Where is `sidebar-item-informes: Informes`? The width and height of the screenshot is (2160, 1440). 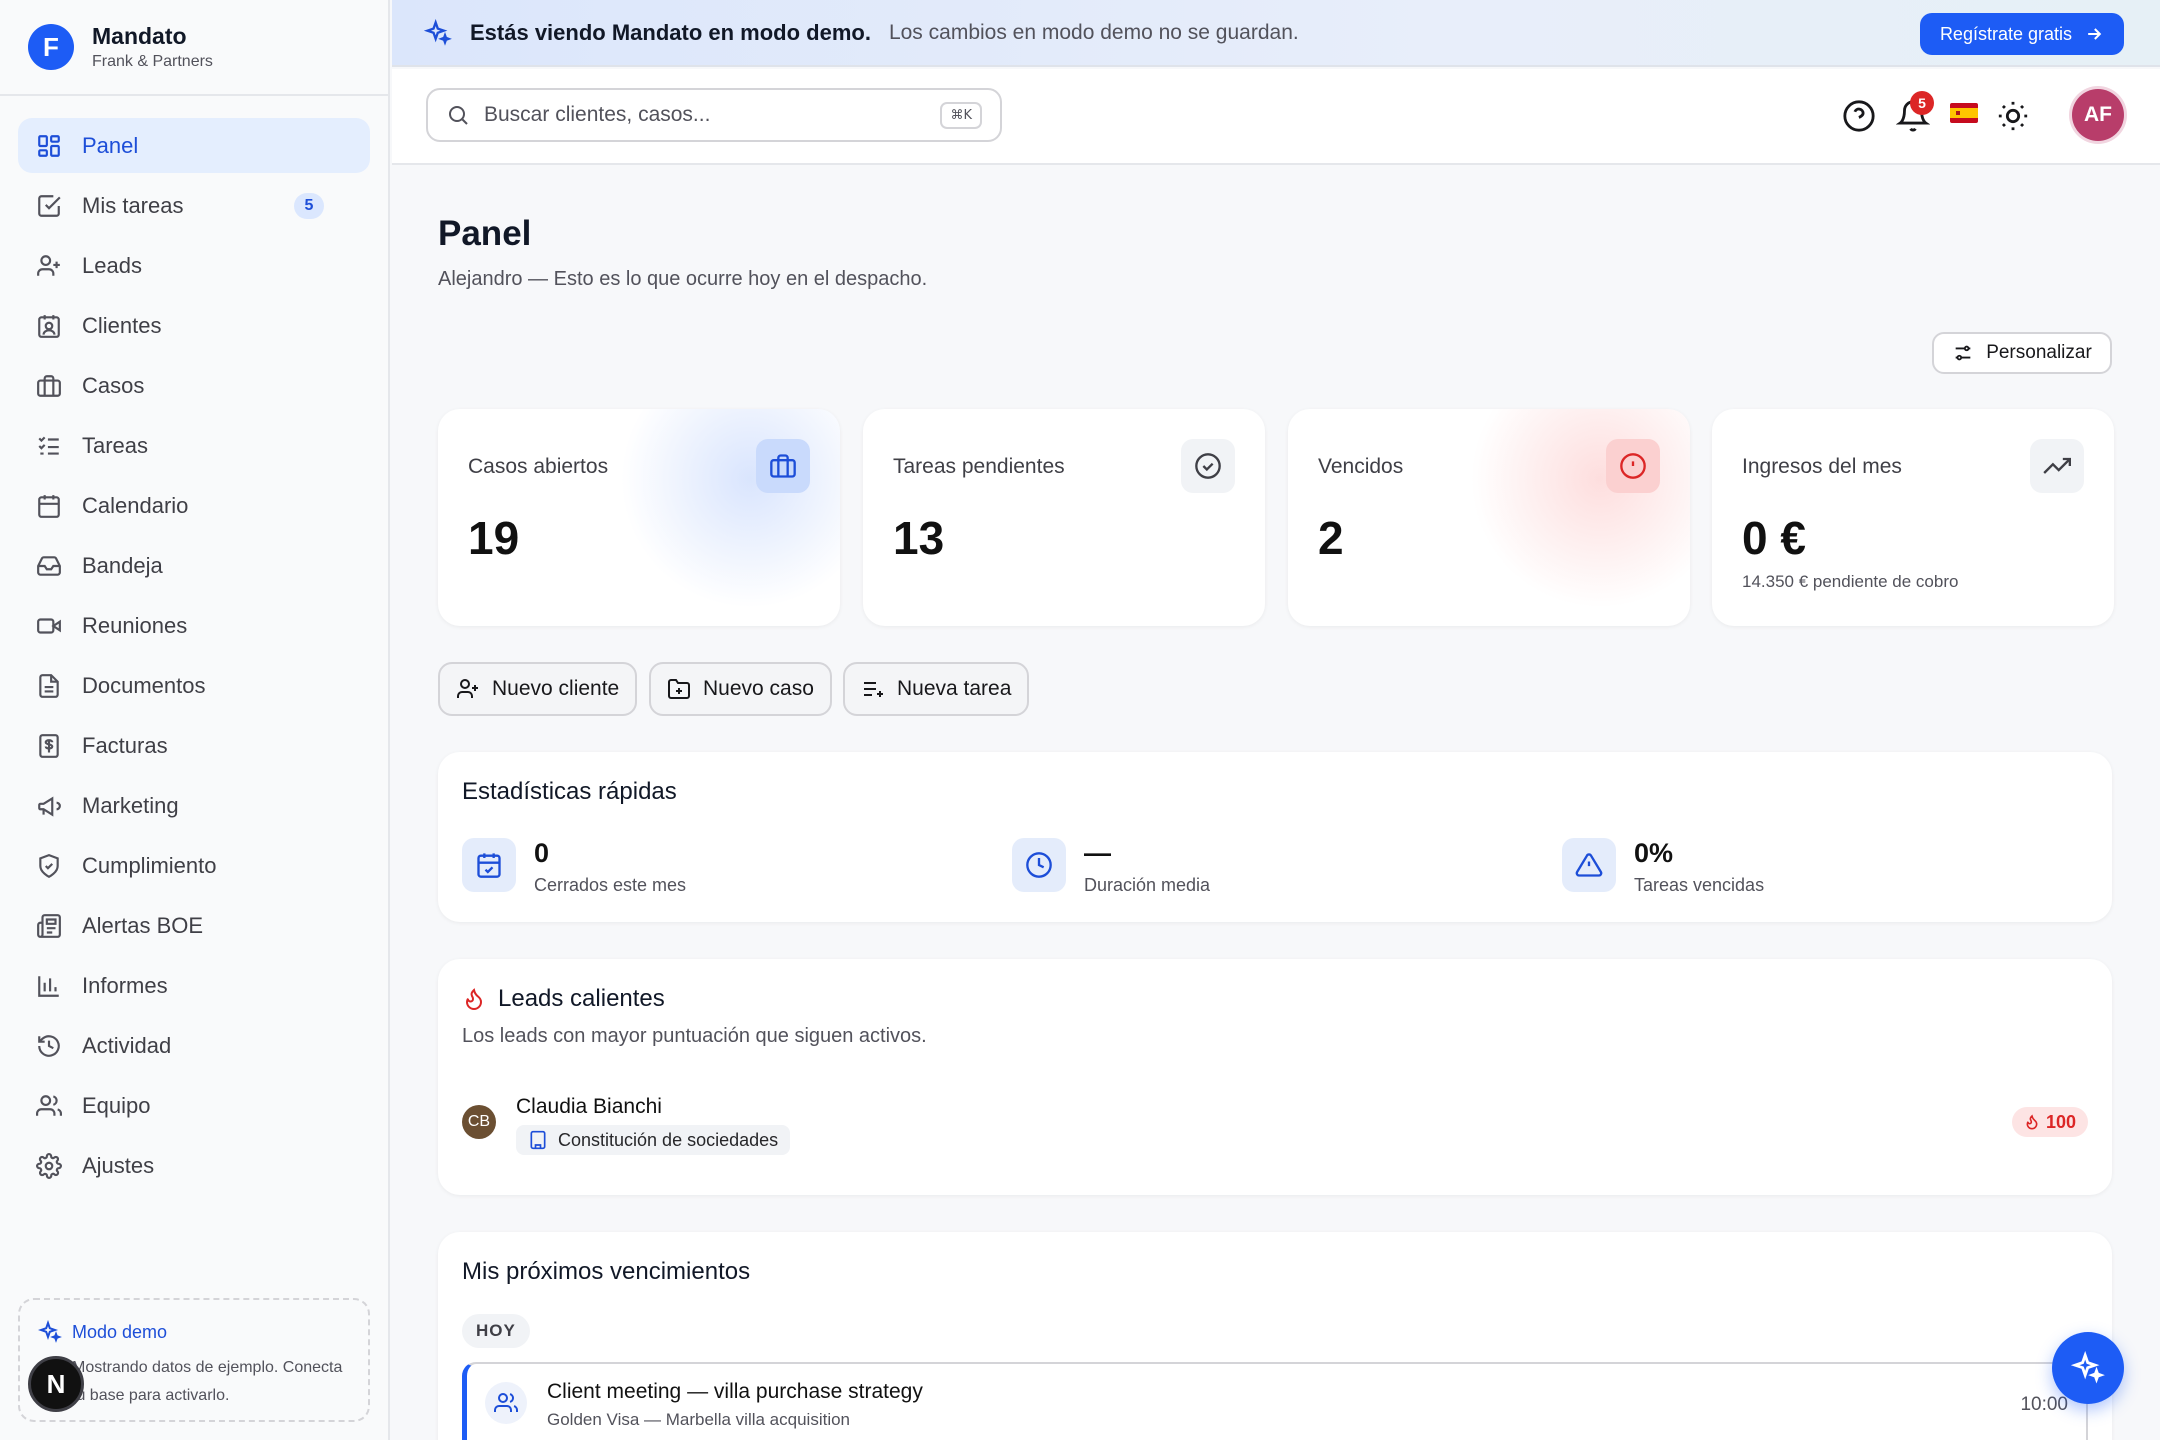
sidebar-item-informes: Informes is located at coordinates (194, 985).